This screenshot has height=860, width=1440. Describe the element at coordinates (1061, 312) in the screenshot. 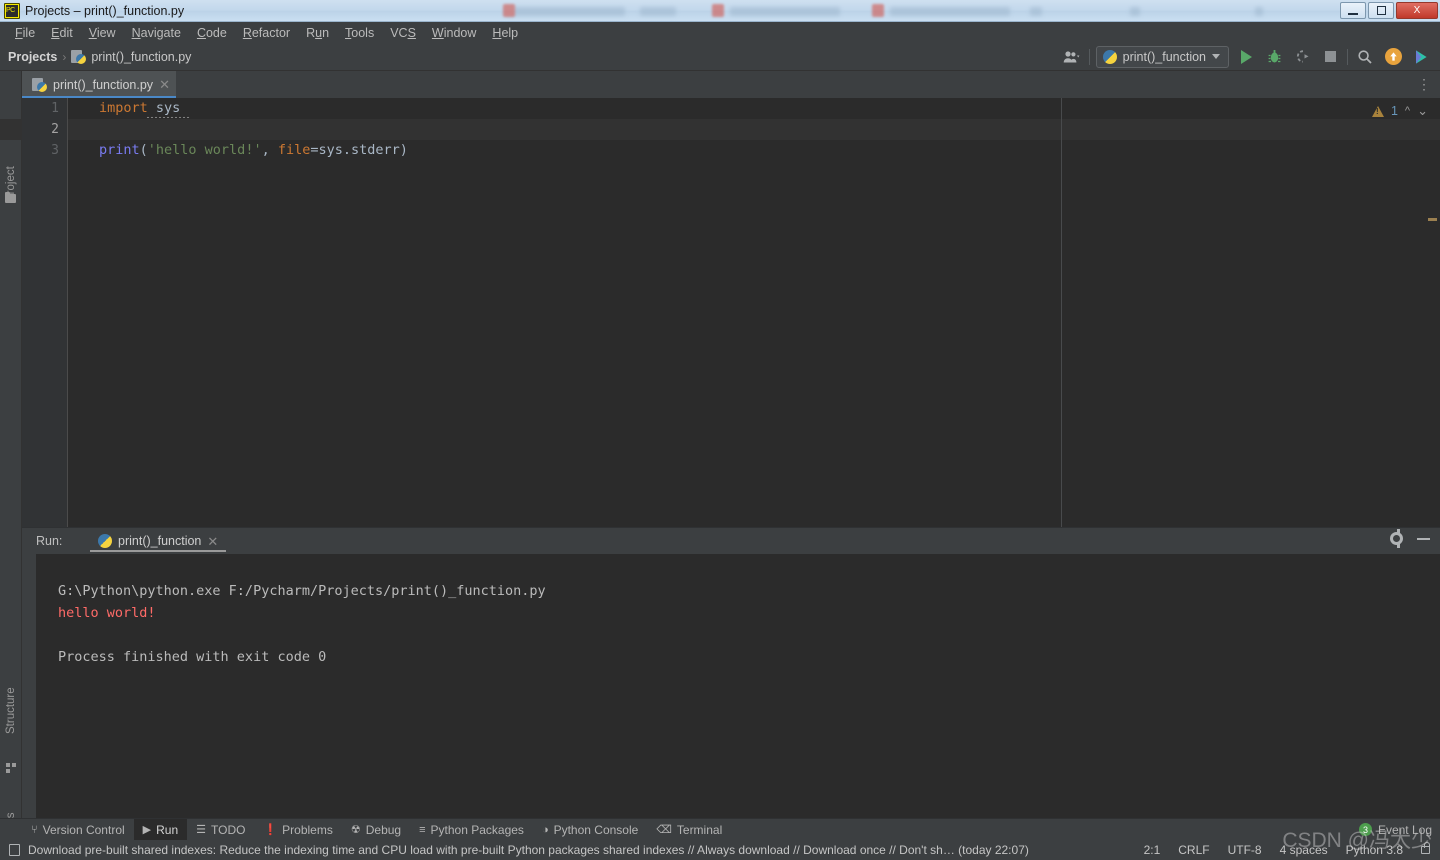

I see `right-margin-guide` at that location.